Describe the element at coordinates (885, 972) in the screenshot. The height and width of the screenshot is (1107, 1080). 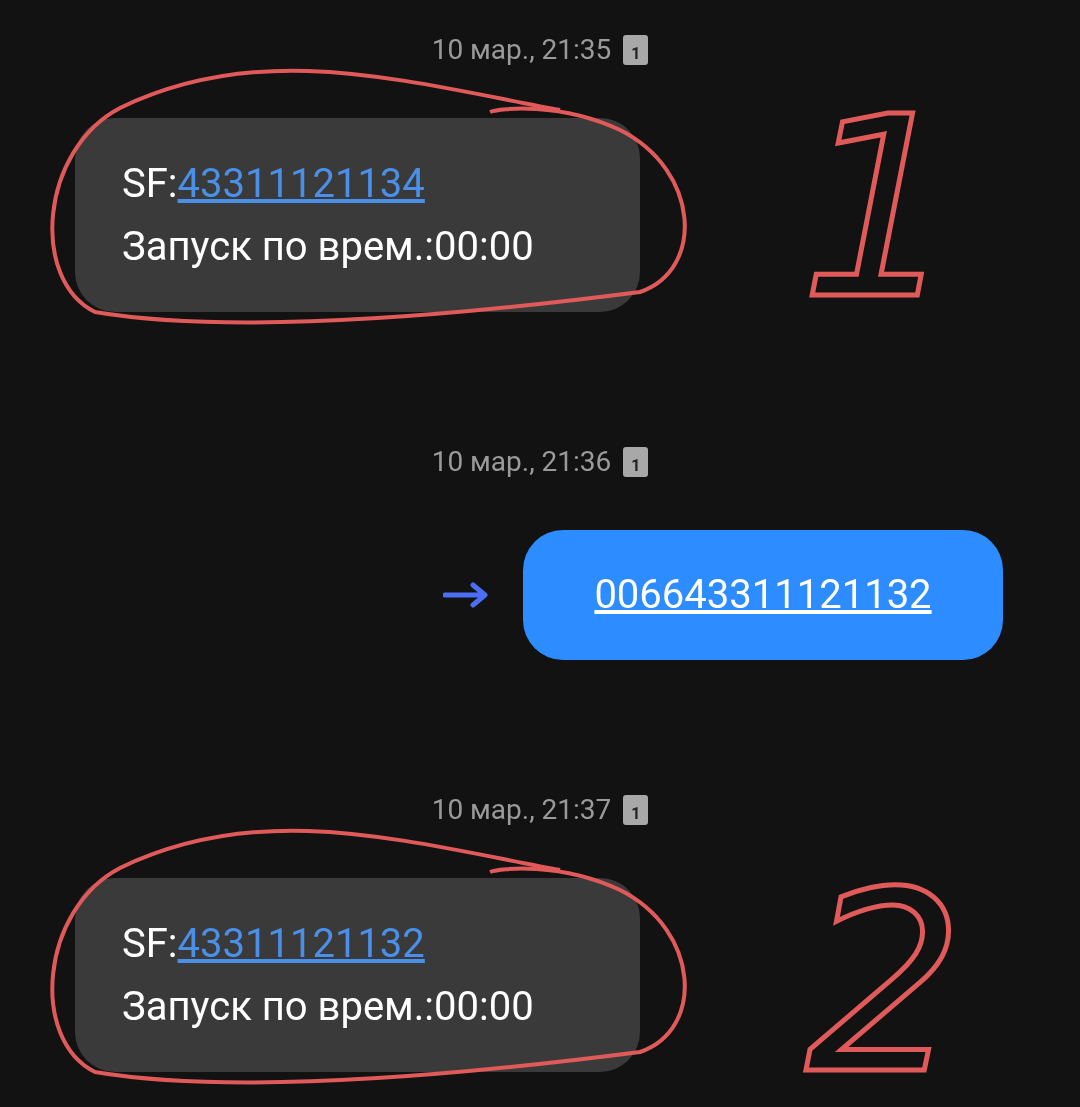
I see `handwritten-number: 2` at that location.